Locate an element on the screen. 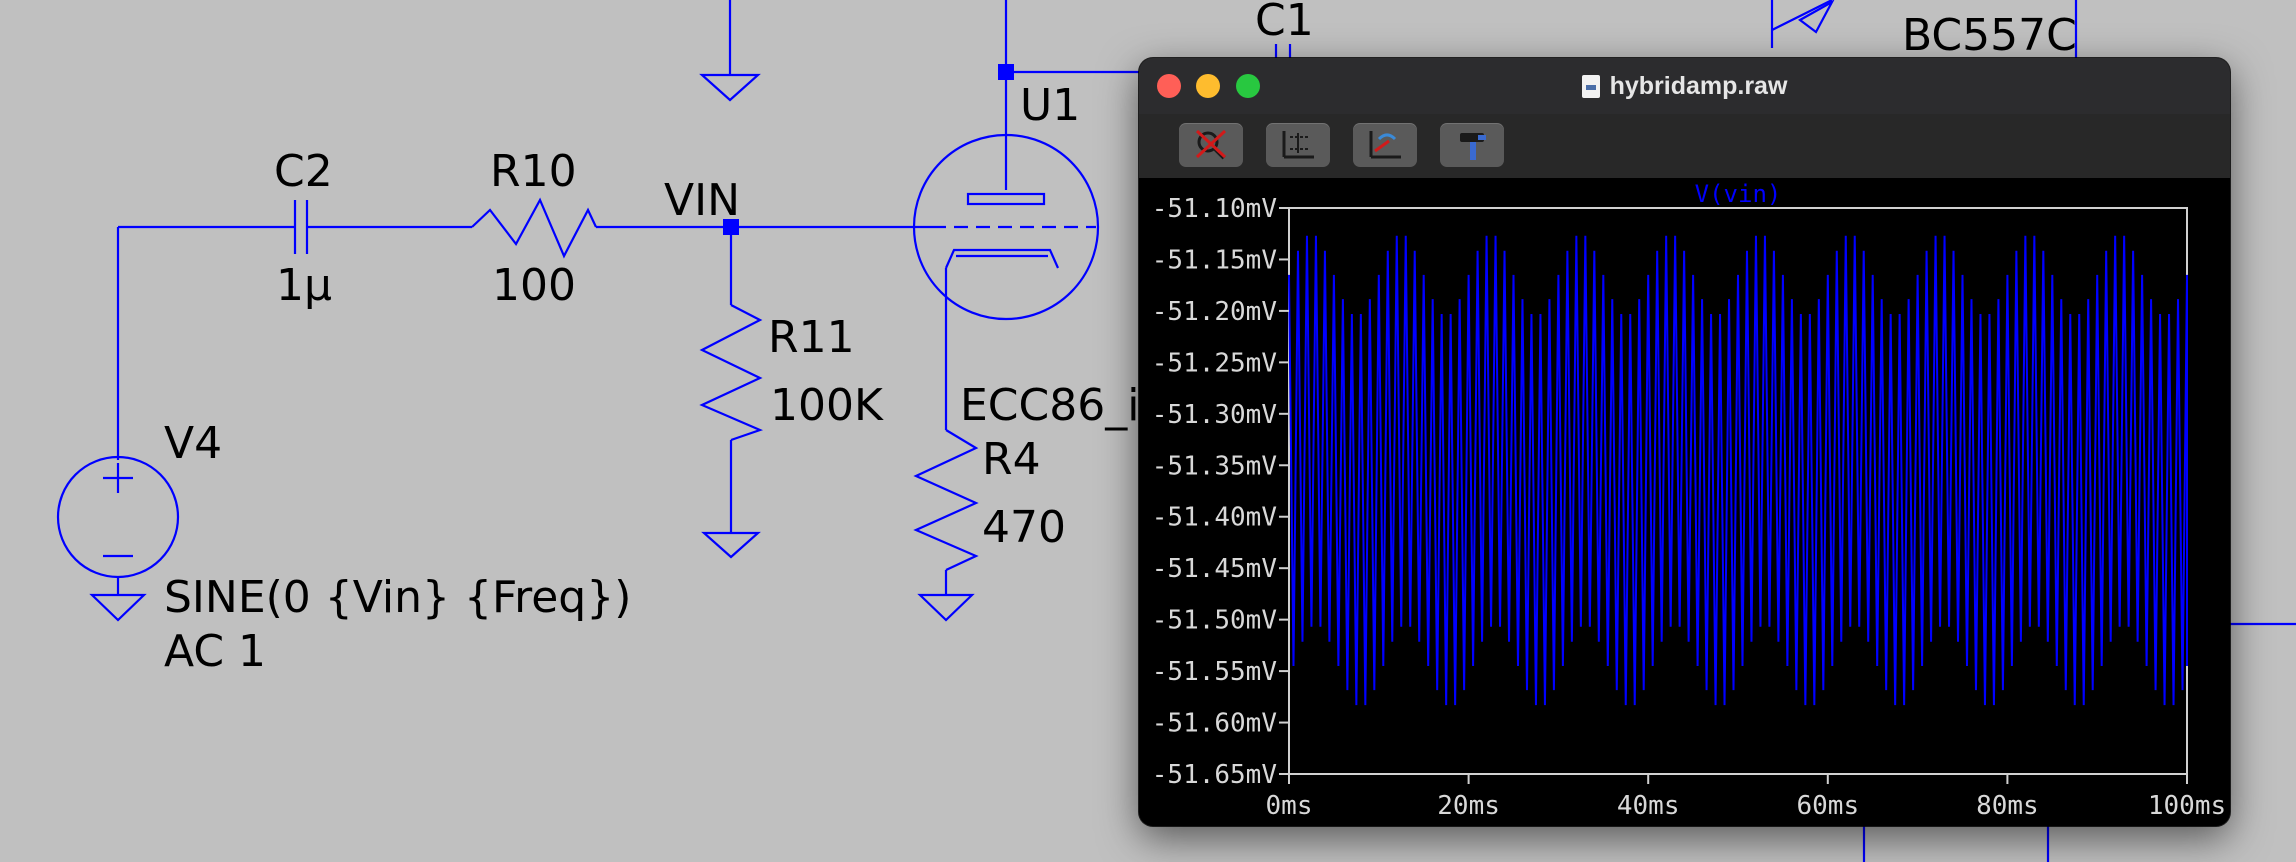  label-r10-value: 100 is located at coordinates (534, 285).